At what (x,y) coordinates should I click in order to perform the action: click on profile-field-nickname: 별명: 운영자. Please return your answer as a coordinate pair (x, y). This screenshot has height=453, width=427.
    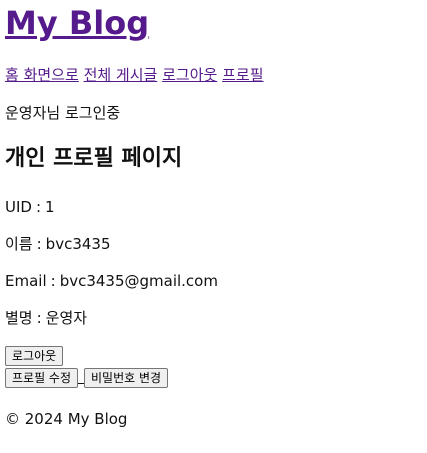
    Looking at the image, I should click on (46, 318).